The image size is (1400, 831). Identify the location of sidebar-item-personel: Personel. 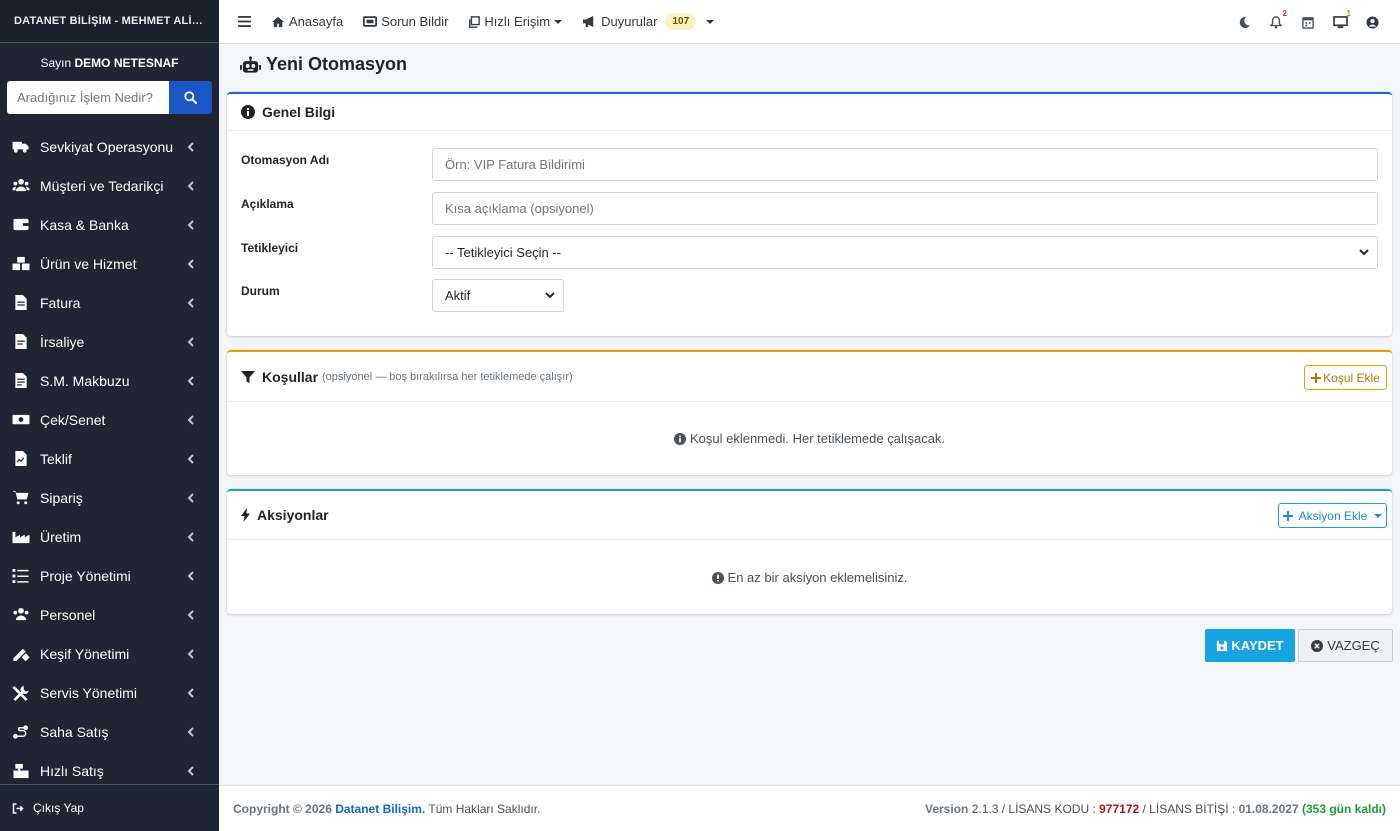
(109, 614).